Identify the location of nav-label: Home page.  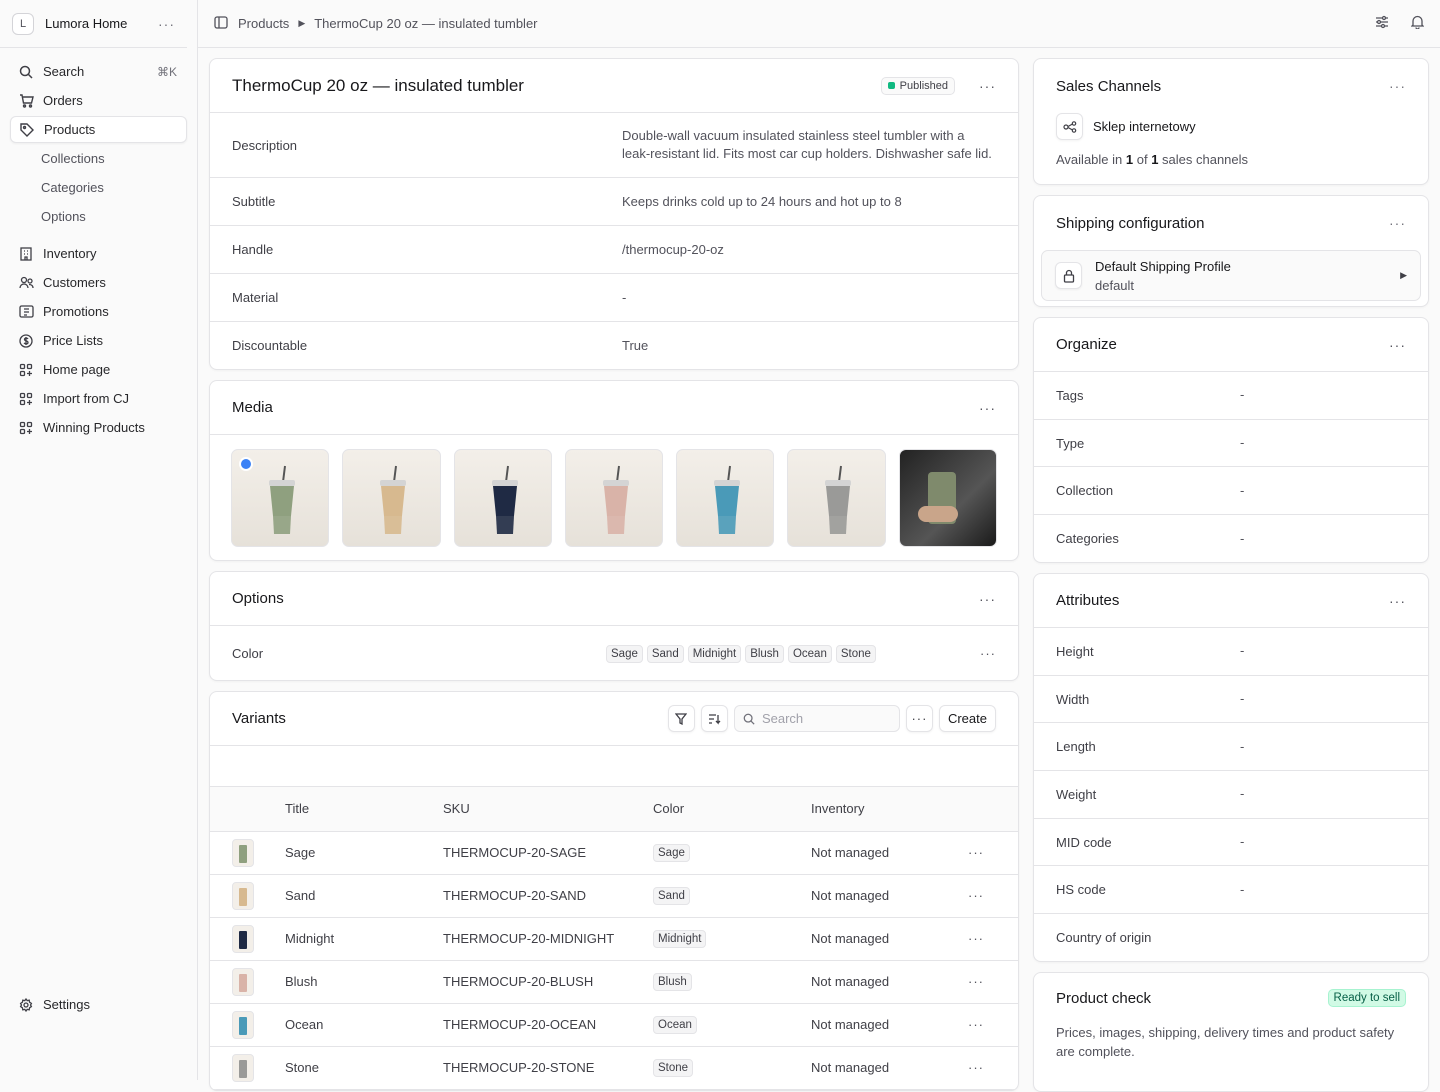
(77, 369).